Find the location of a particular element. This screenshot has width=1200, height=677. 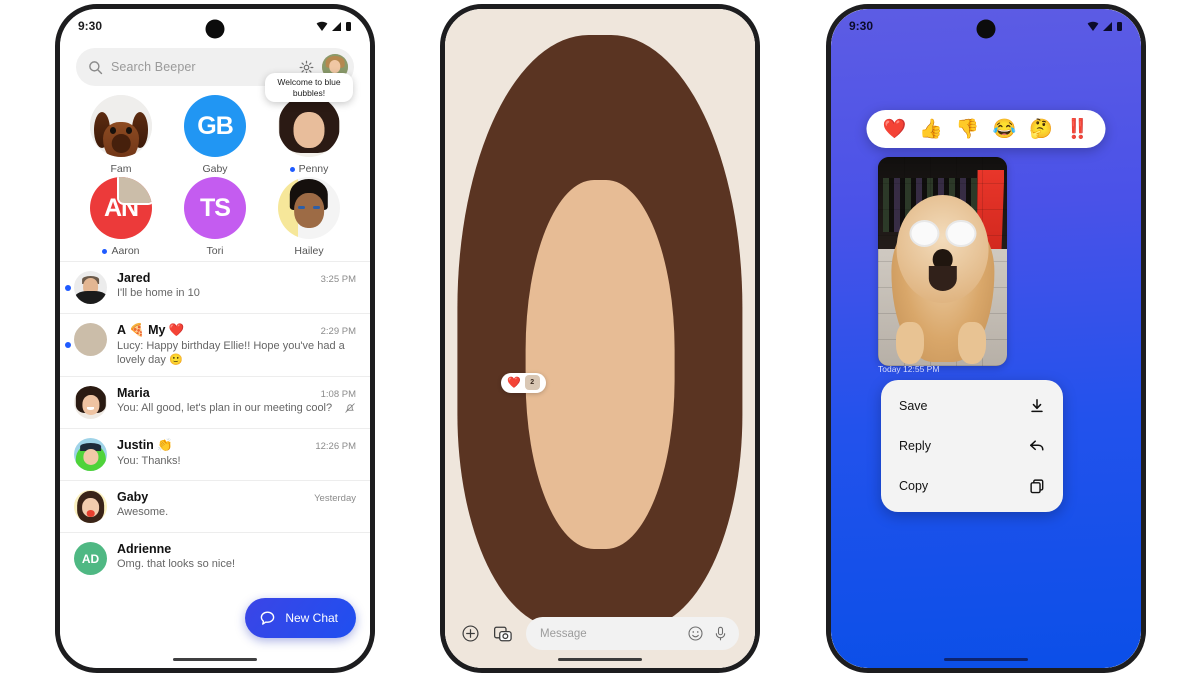

context-menu-item-save: Save is located at coordinates (972, 406).